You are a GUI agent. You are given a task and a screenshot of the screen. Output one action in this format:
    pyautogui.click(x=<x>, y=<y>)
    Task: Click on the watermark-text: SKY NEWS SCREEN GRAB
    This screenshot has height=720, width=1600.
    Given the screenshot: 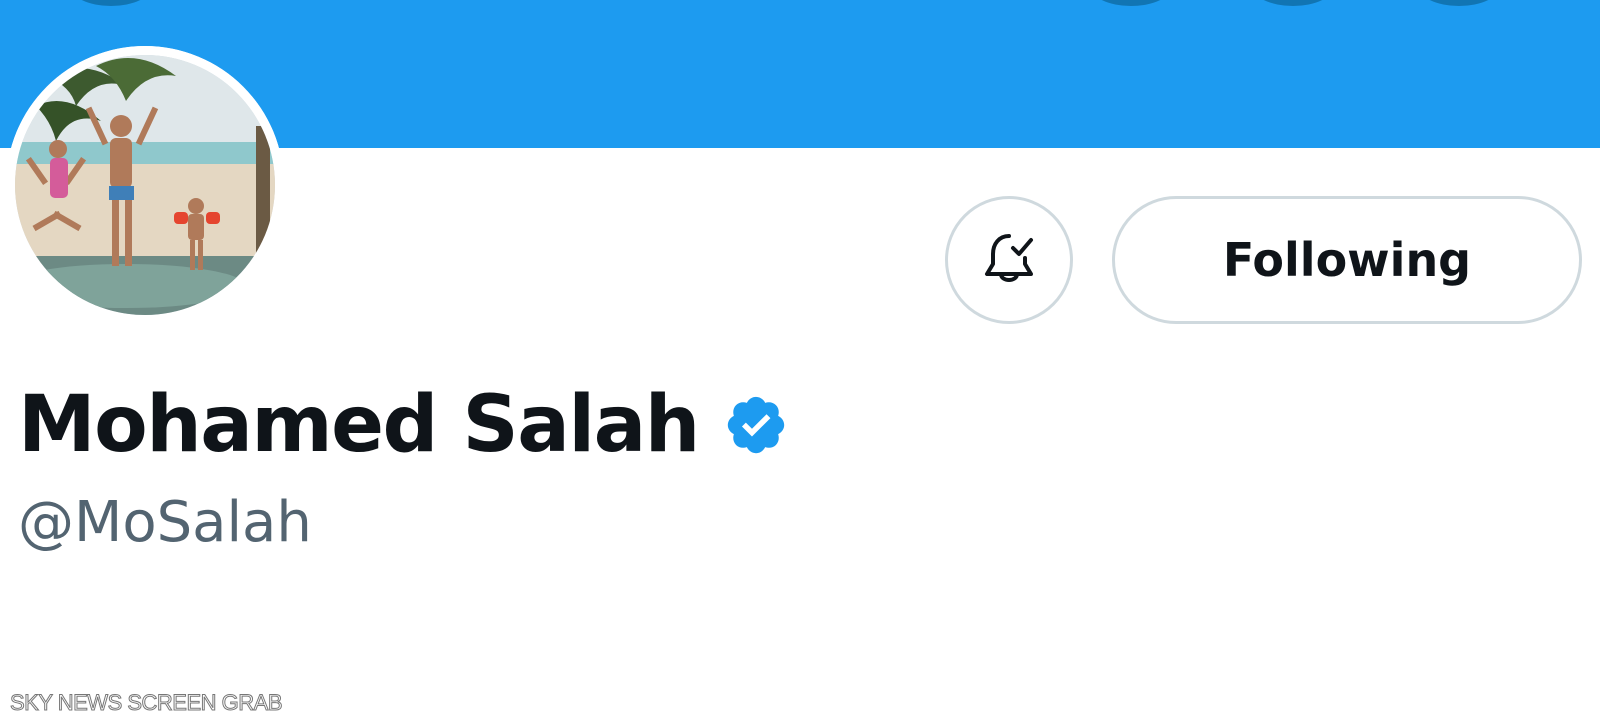 What is the action you would take?
    pyautogui.click(x=147, y=703)
    